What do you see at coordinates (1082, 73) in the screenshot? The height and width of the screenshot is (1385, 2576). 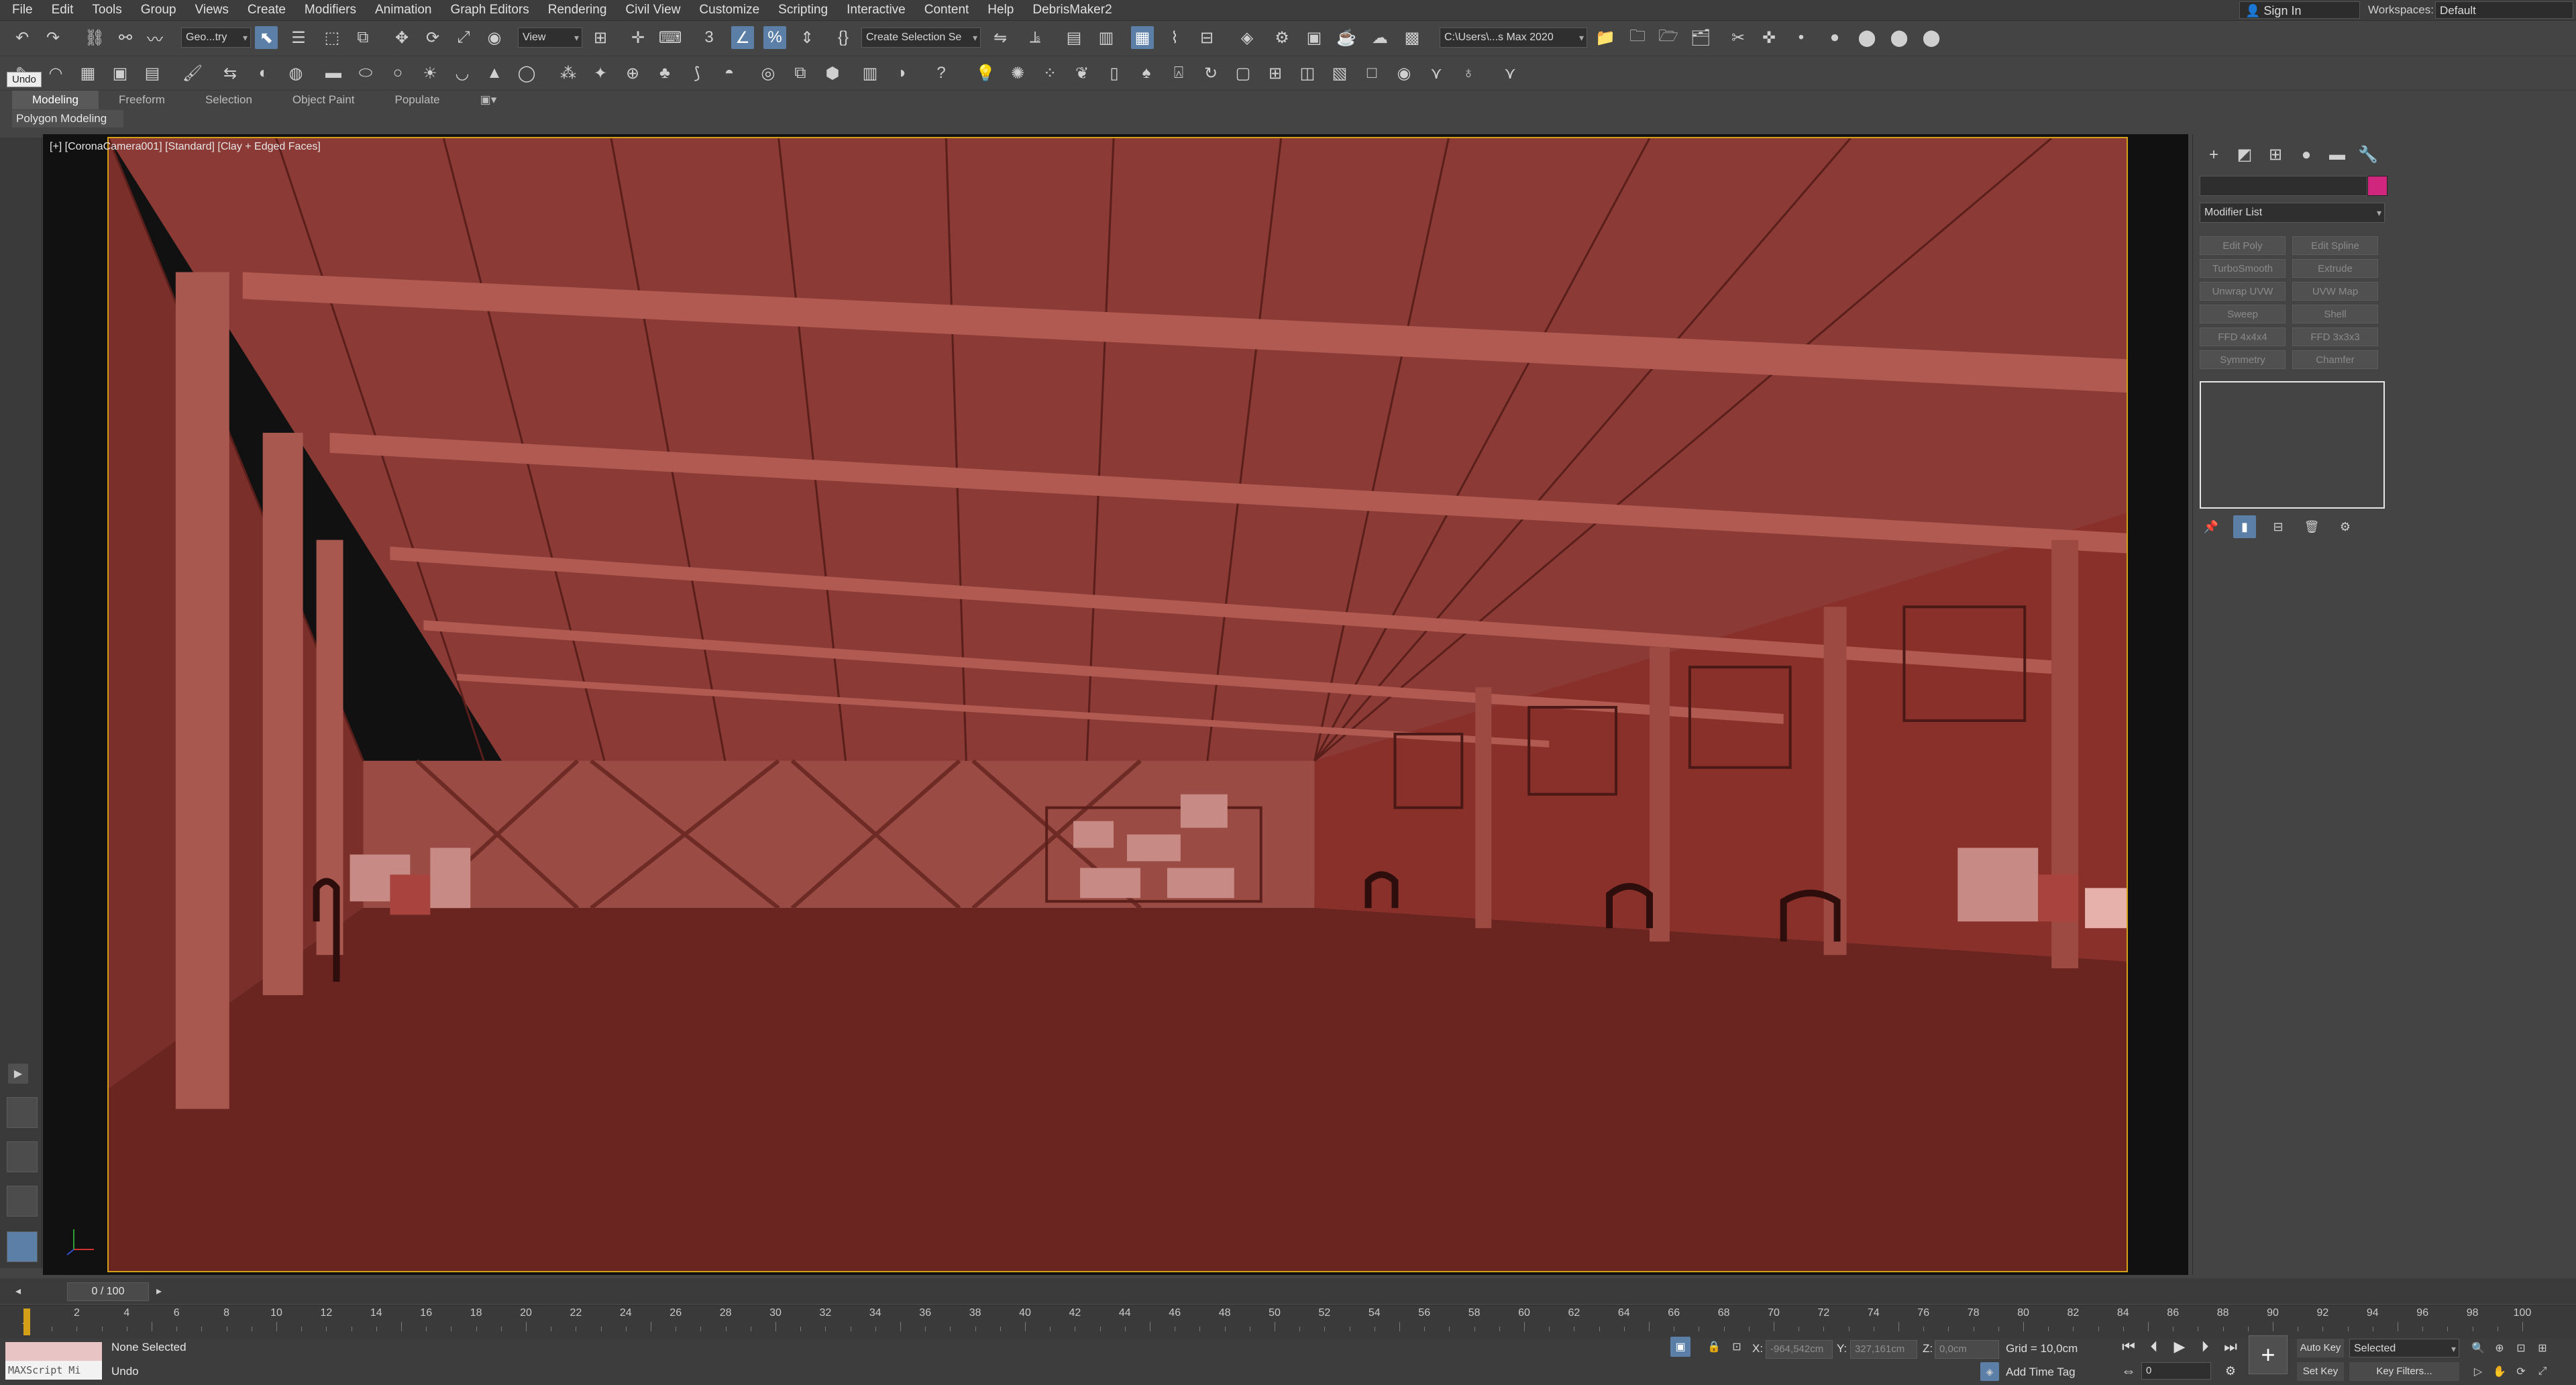 I see `plant-icon: ❦` at bounding box center [1082, 73].